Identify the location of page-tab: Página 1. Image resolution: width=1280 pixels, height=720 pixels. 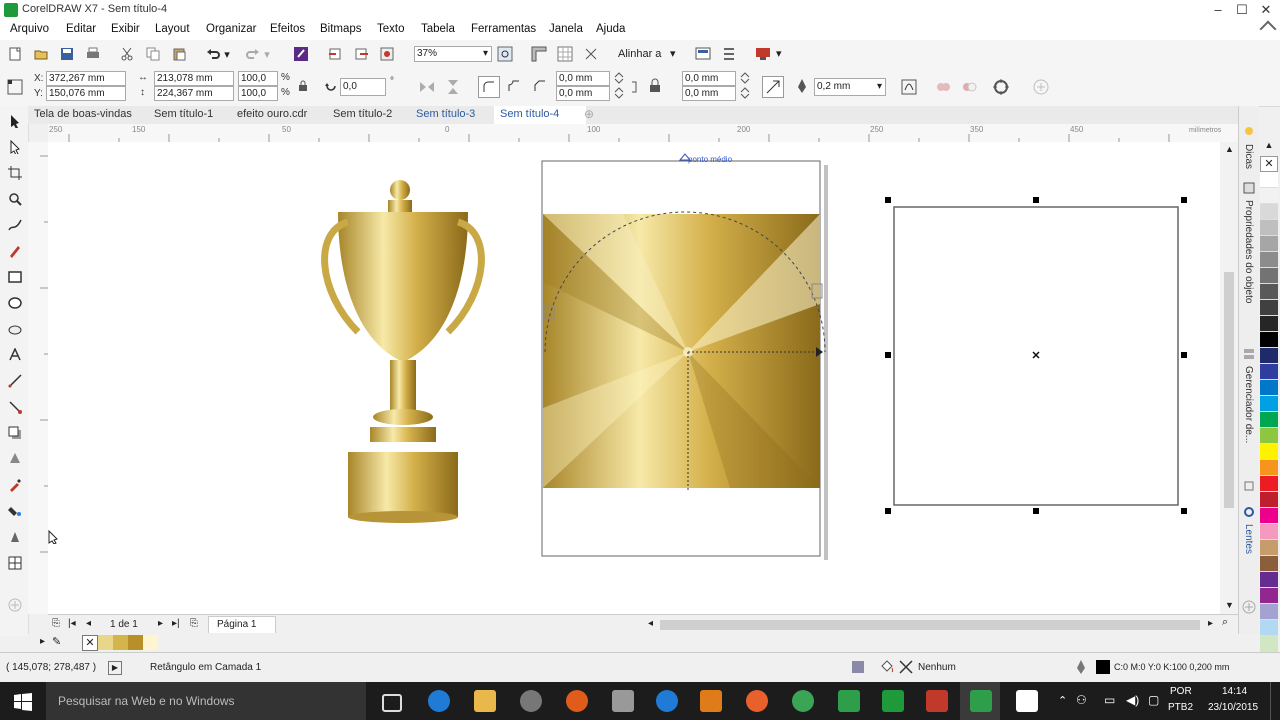
(242, 624).